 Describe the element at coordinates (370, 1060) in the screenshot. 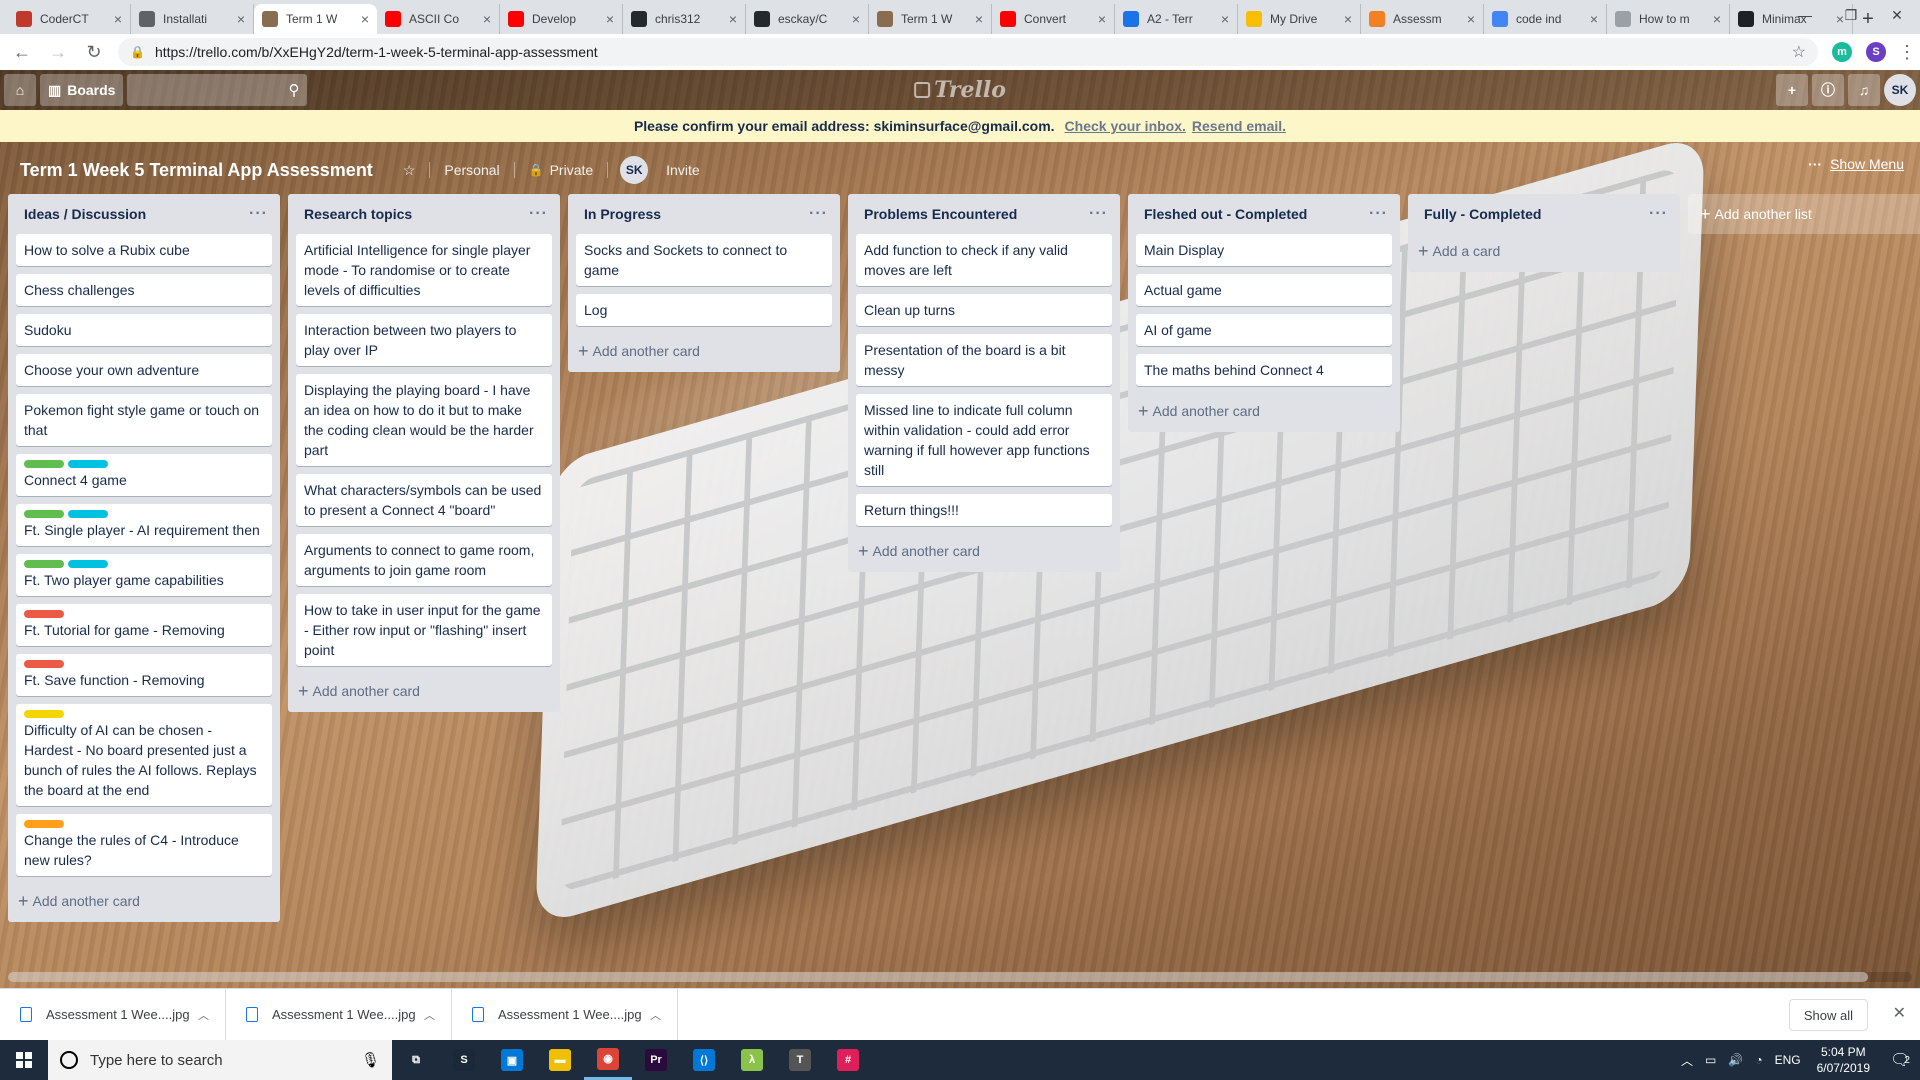

I see `microphone-icon: 🎙` at that location.